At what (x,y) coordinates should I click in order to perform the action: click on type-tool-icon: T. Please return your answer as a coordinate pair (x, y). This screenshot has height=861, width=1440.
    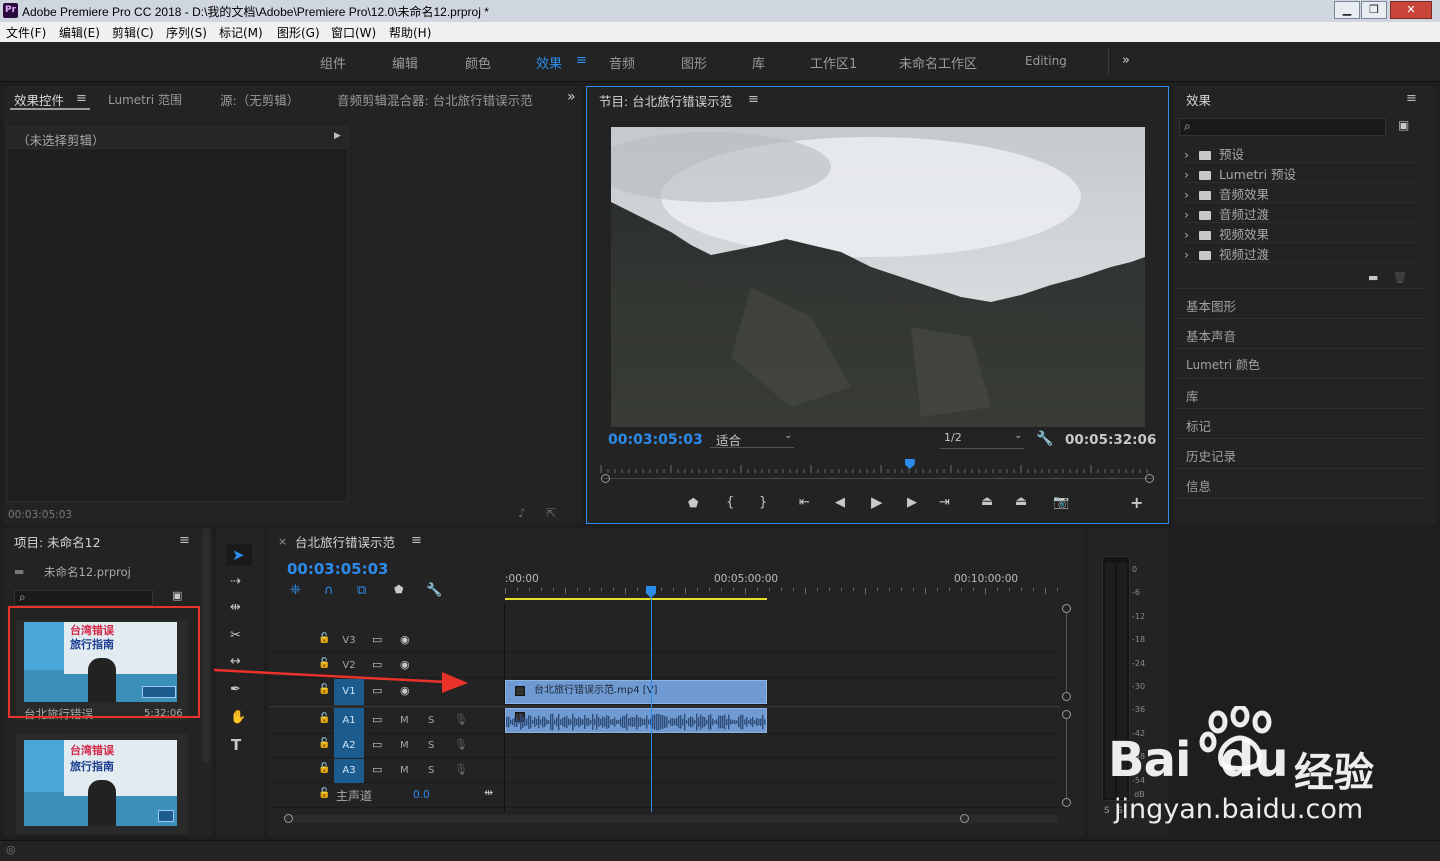
    Looking at the image, I should click on (236, 745).